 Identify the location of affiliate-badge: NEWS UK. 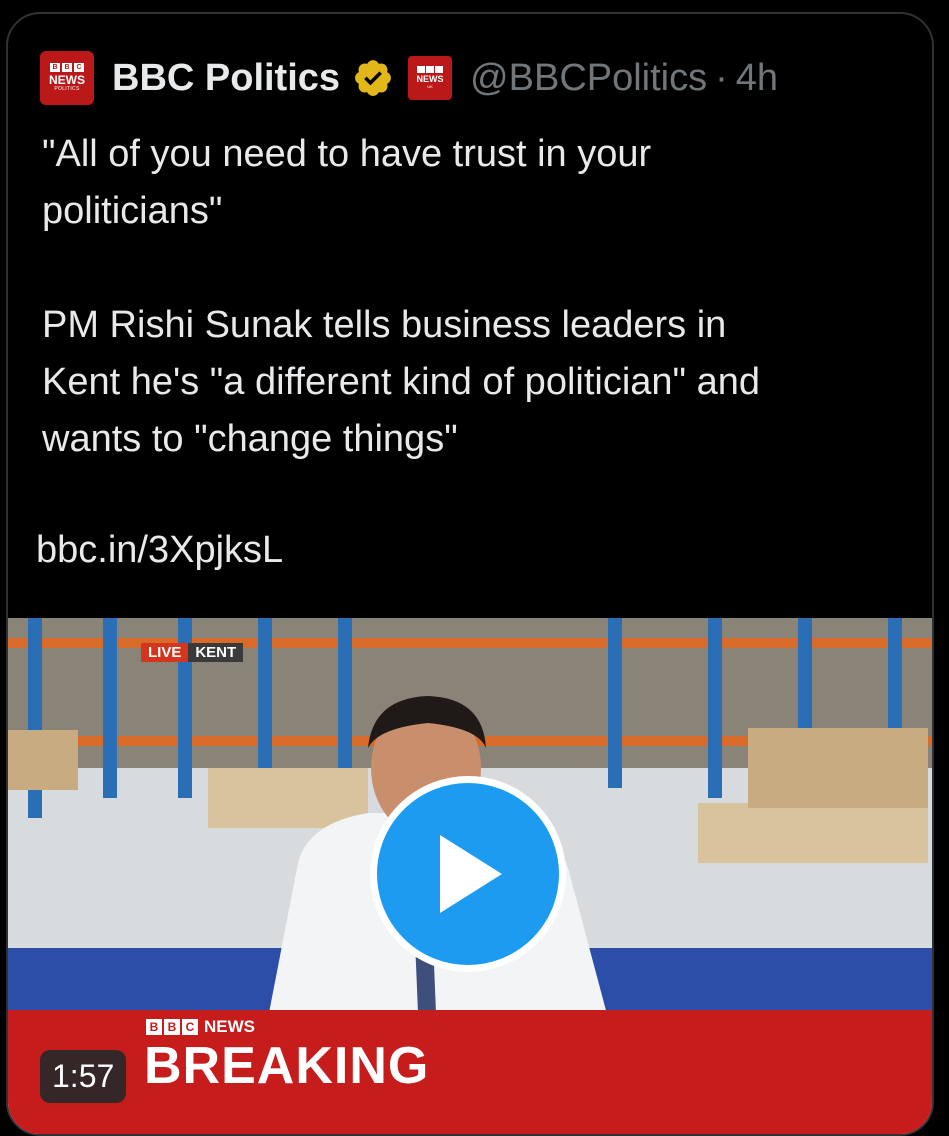
(430, 78).